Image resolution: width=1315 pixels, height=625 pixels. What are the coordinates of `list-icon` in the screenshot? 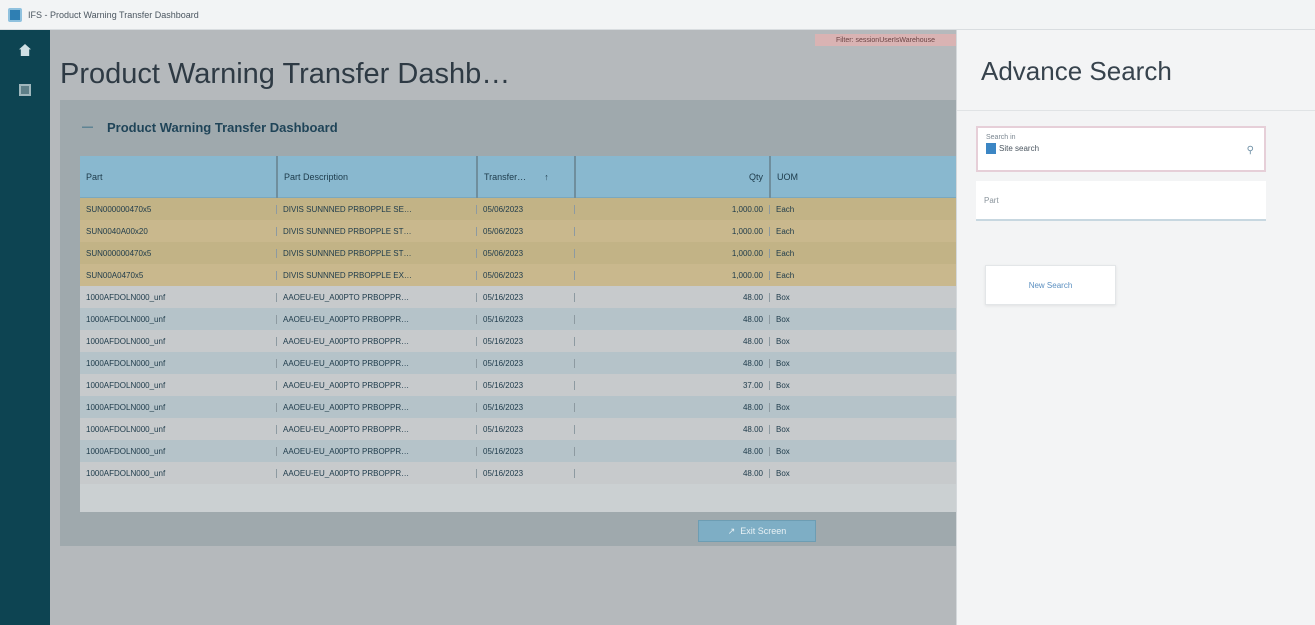 It's located at (25, 90).